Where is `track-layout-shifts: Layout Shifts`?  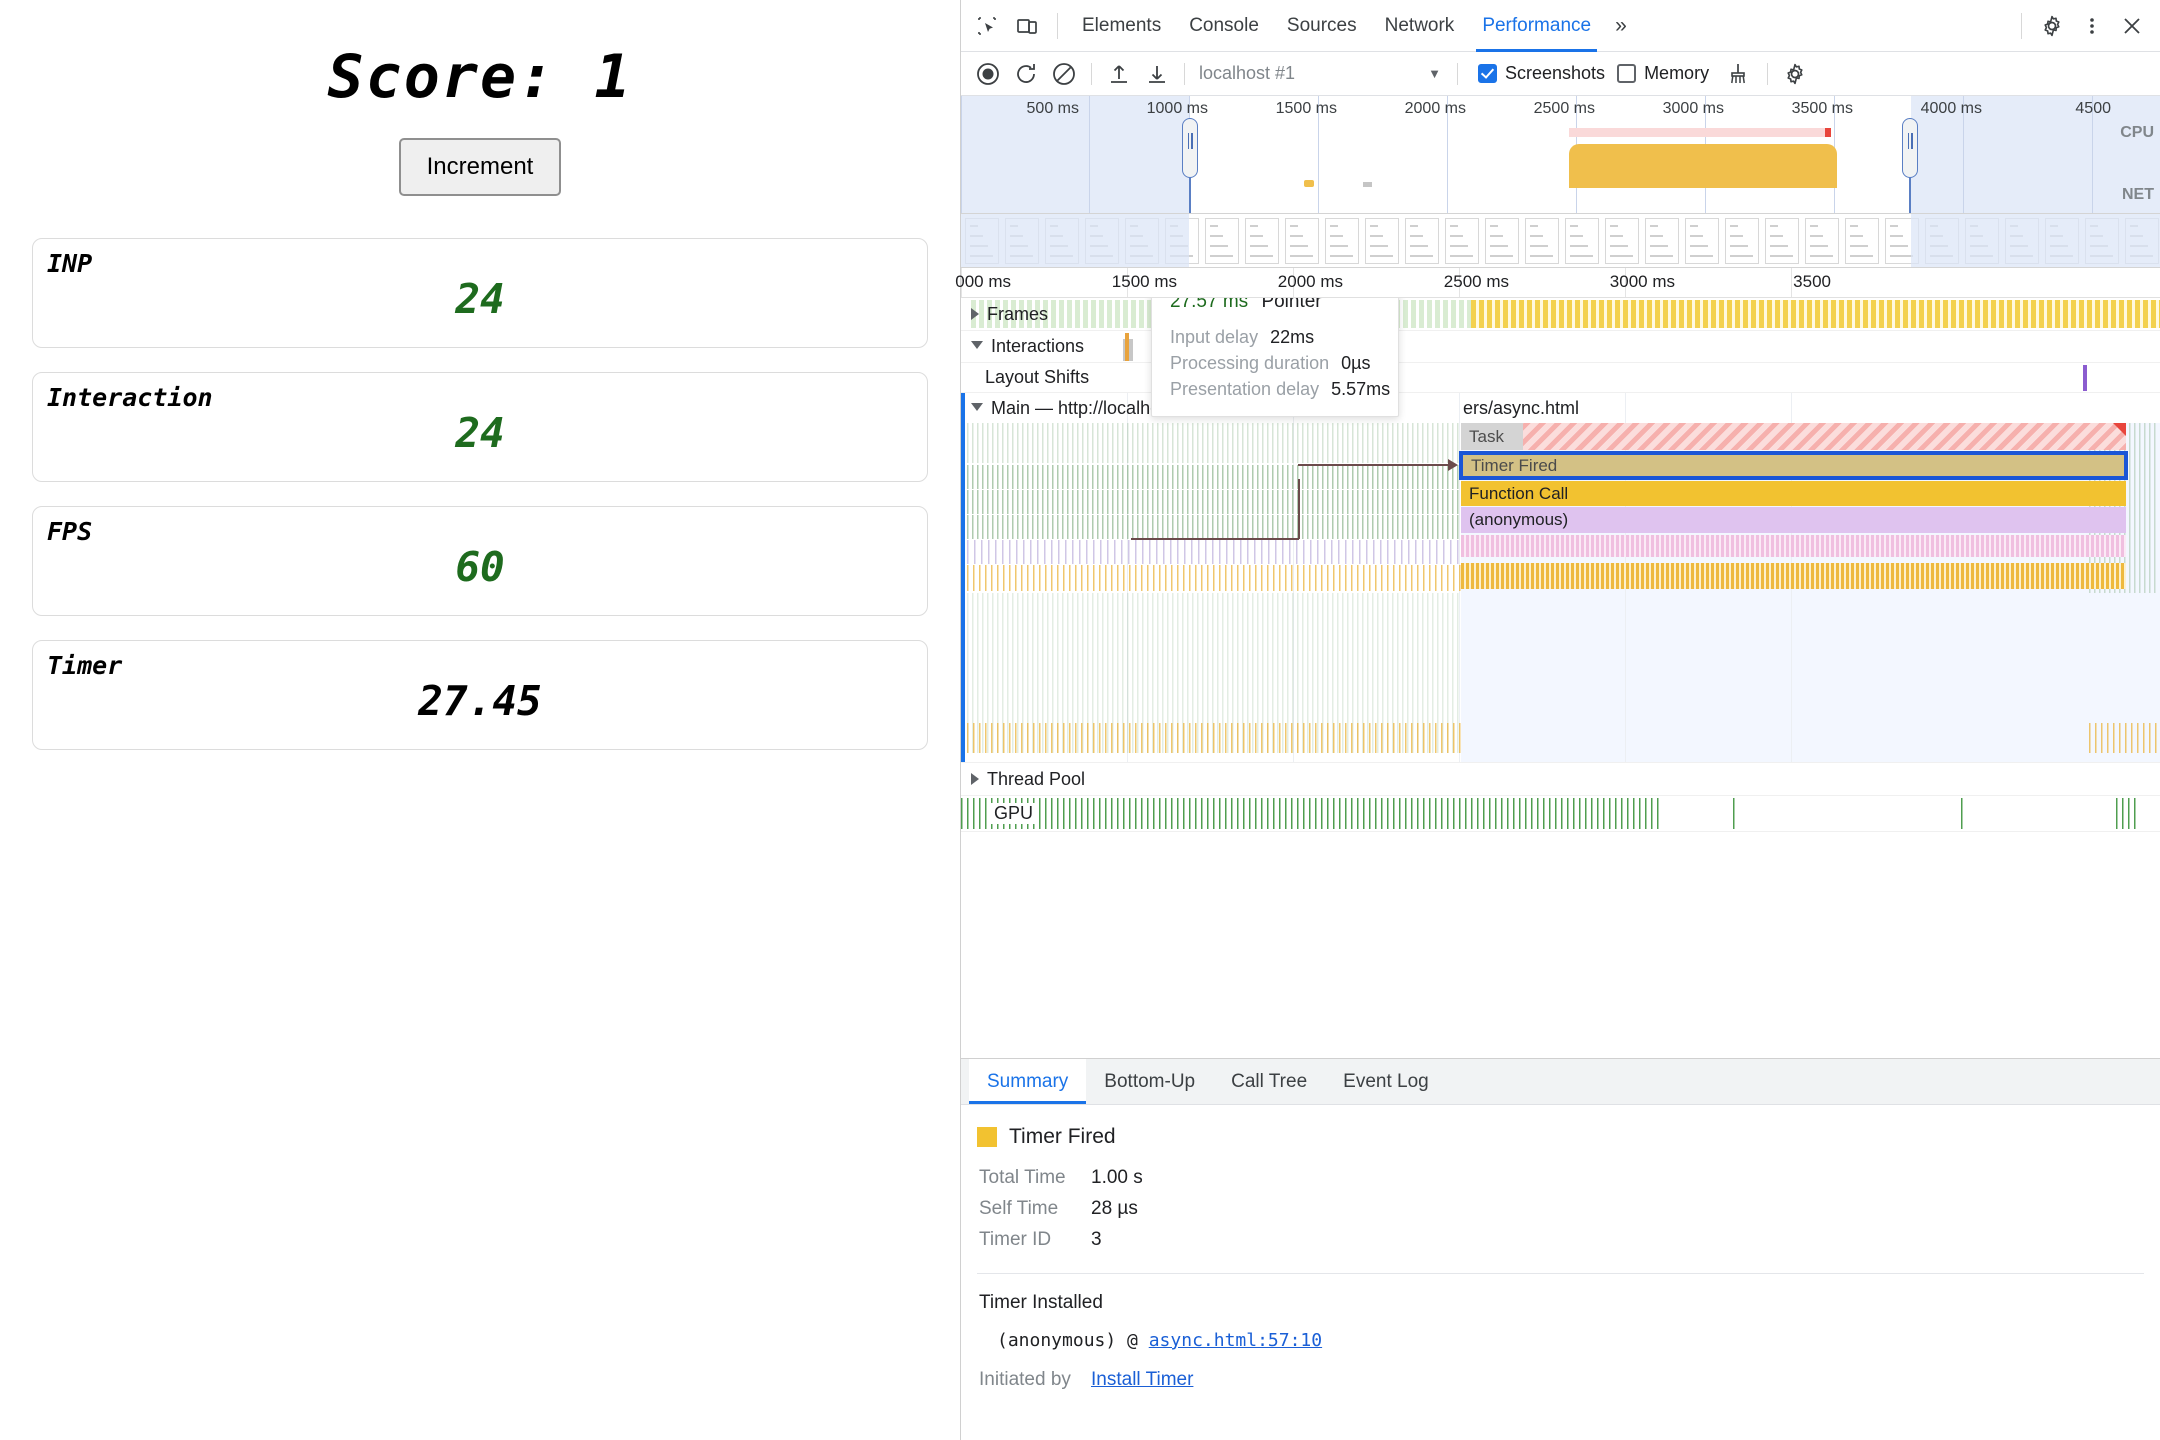 track-layout-shifts: Layout Shifts is located at coordinates (1560, 378).